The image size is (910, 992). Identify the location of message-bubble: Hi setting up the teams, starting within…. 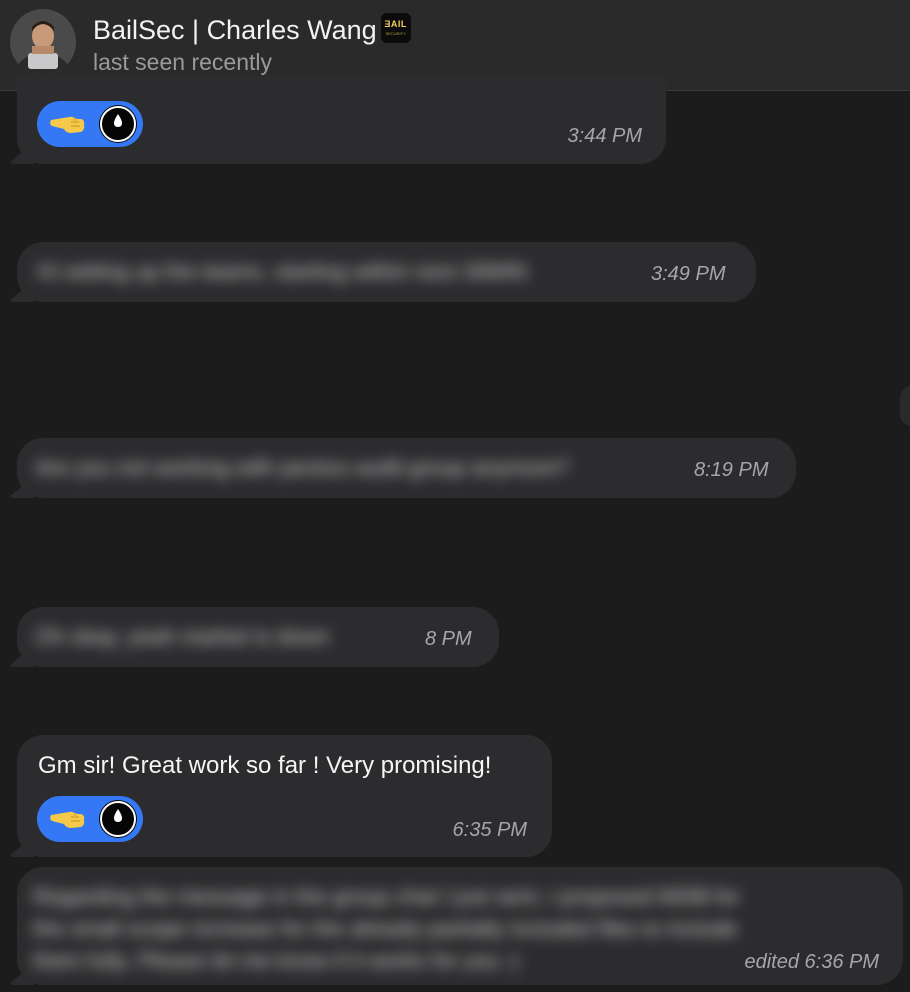
(382, 272).